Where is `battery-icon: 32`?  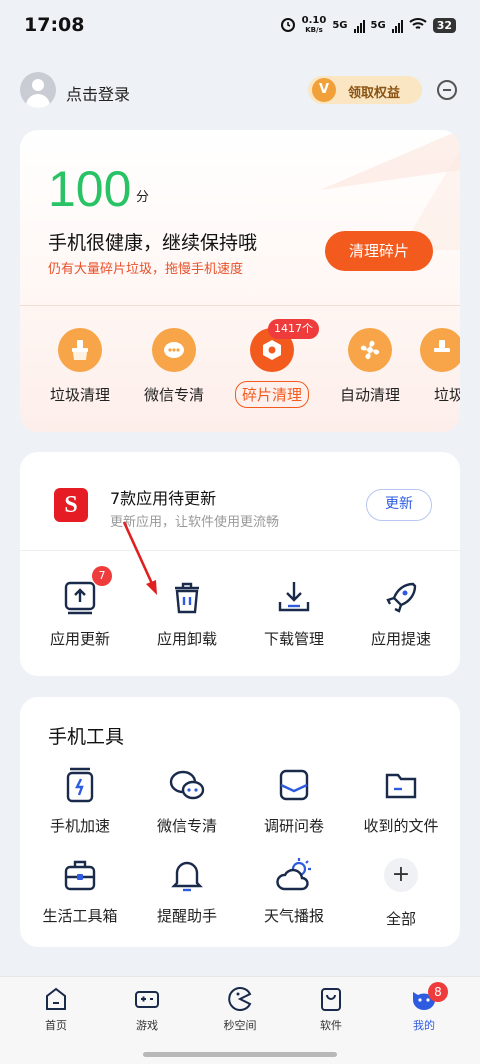
battery-icon: 32 is located at coordinates (444, 25).